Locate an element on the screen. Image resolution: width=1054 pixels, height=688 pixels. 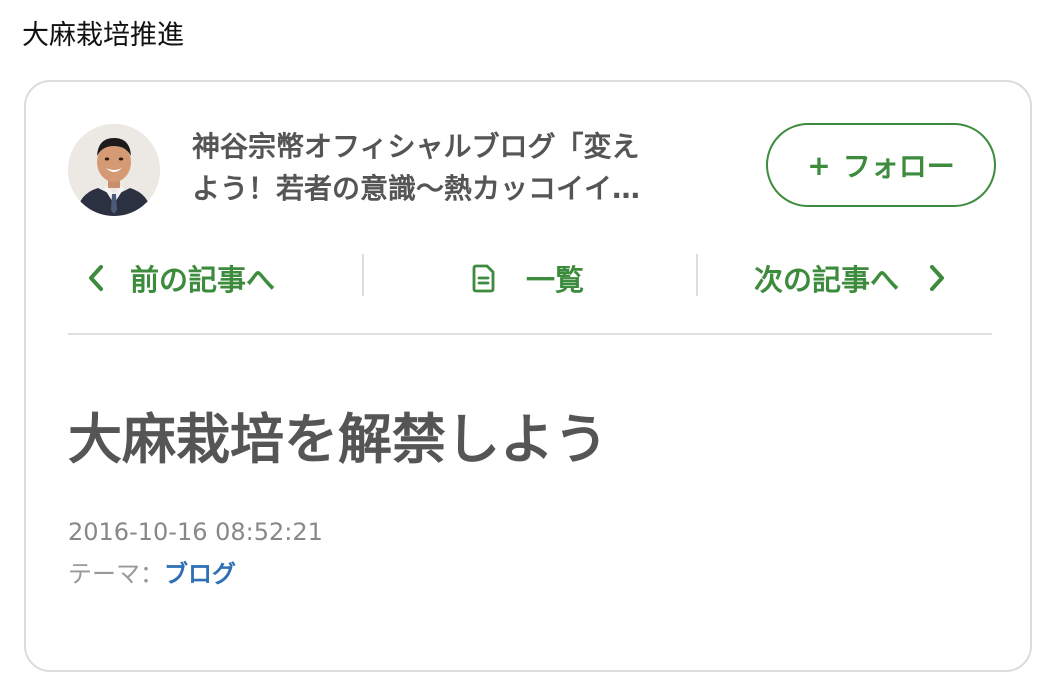
article-list-link: 一覧 is located at coordinates (528, 278).